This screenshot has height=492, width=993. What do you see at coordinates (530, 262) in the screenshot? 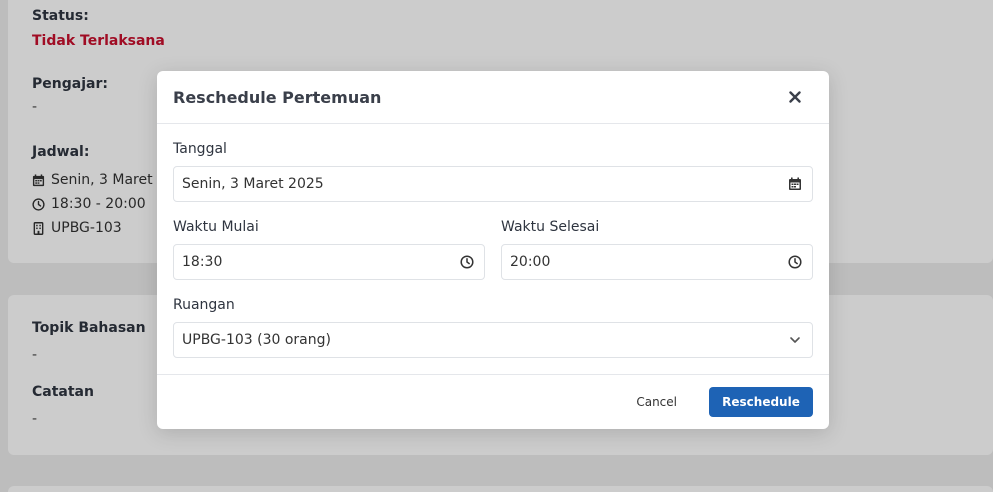
I see `waktu-selesai-value: 20:00` at bounding box center [530, 262].